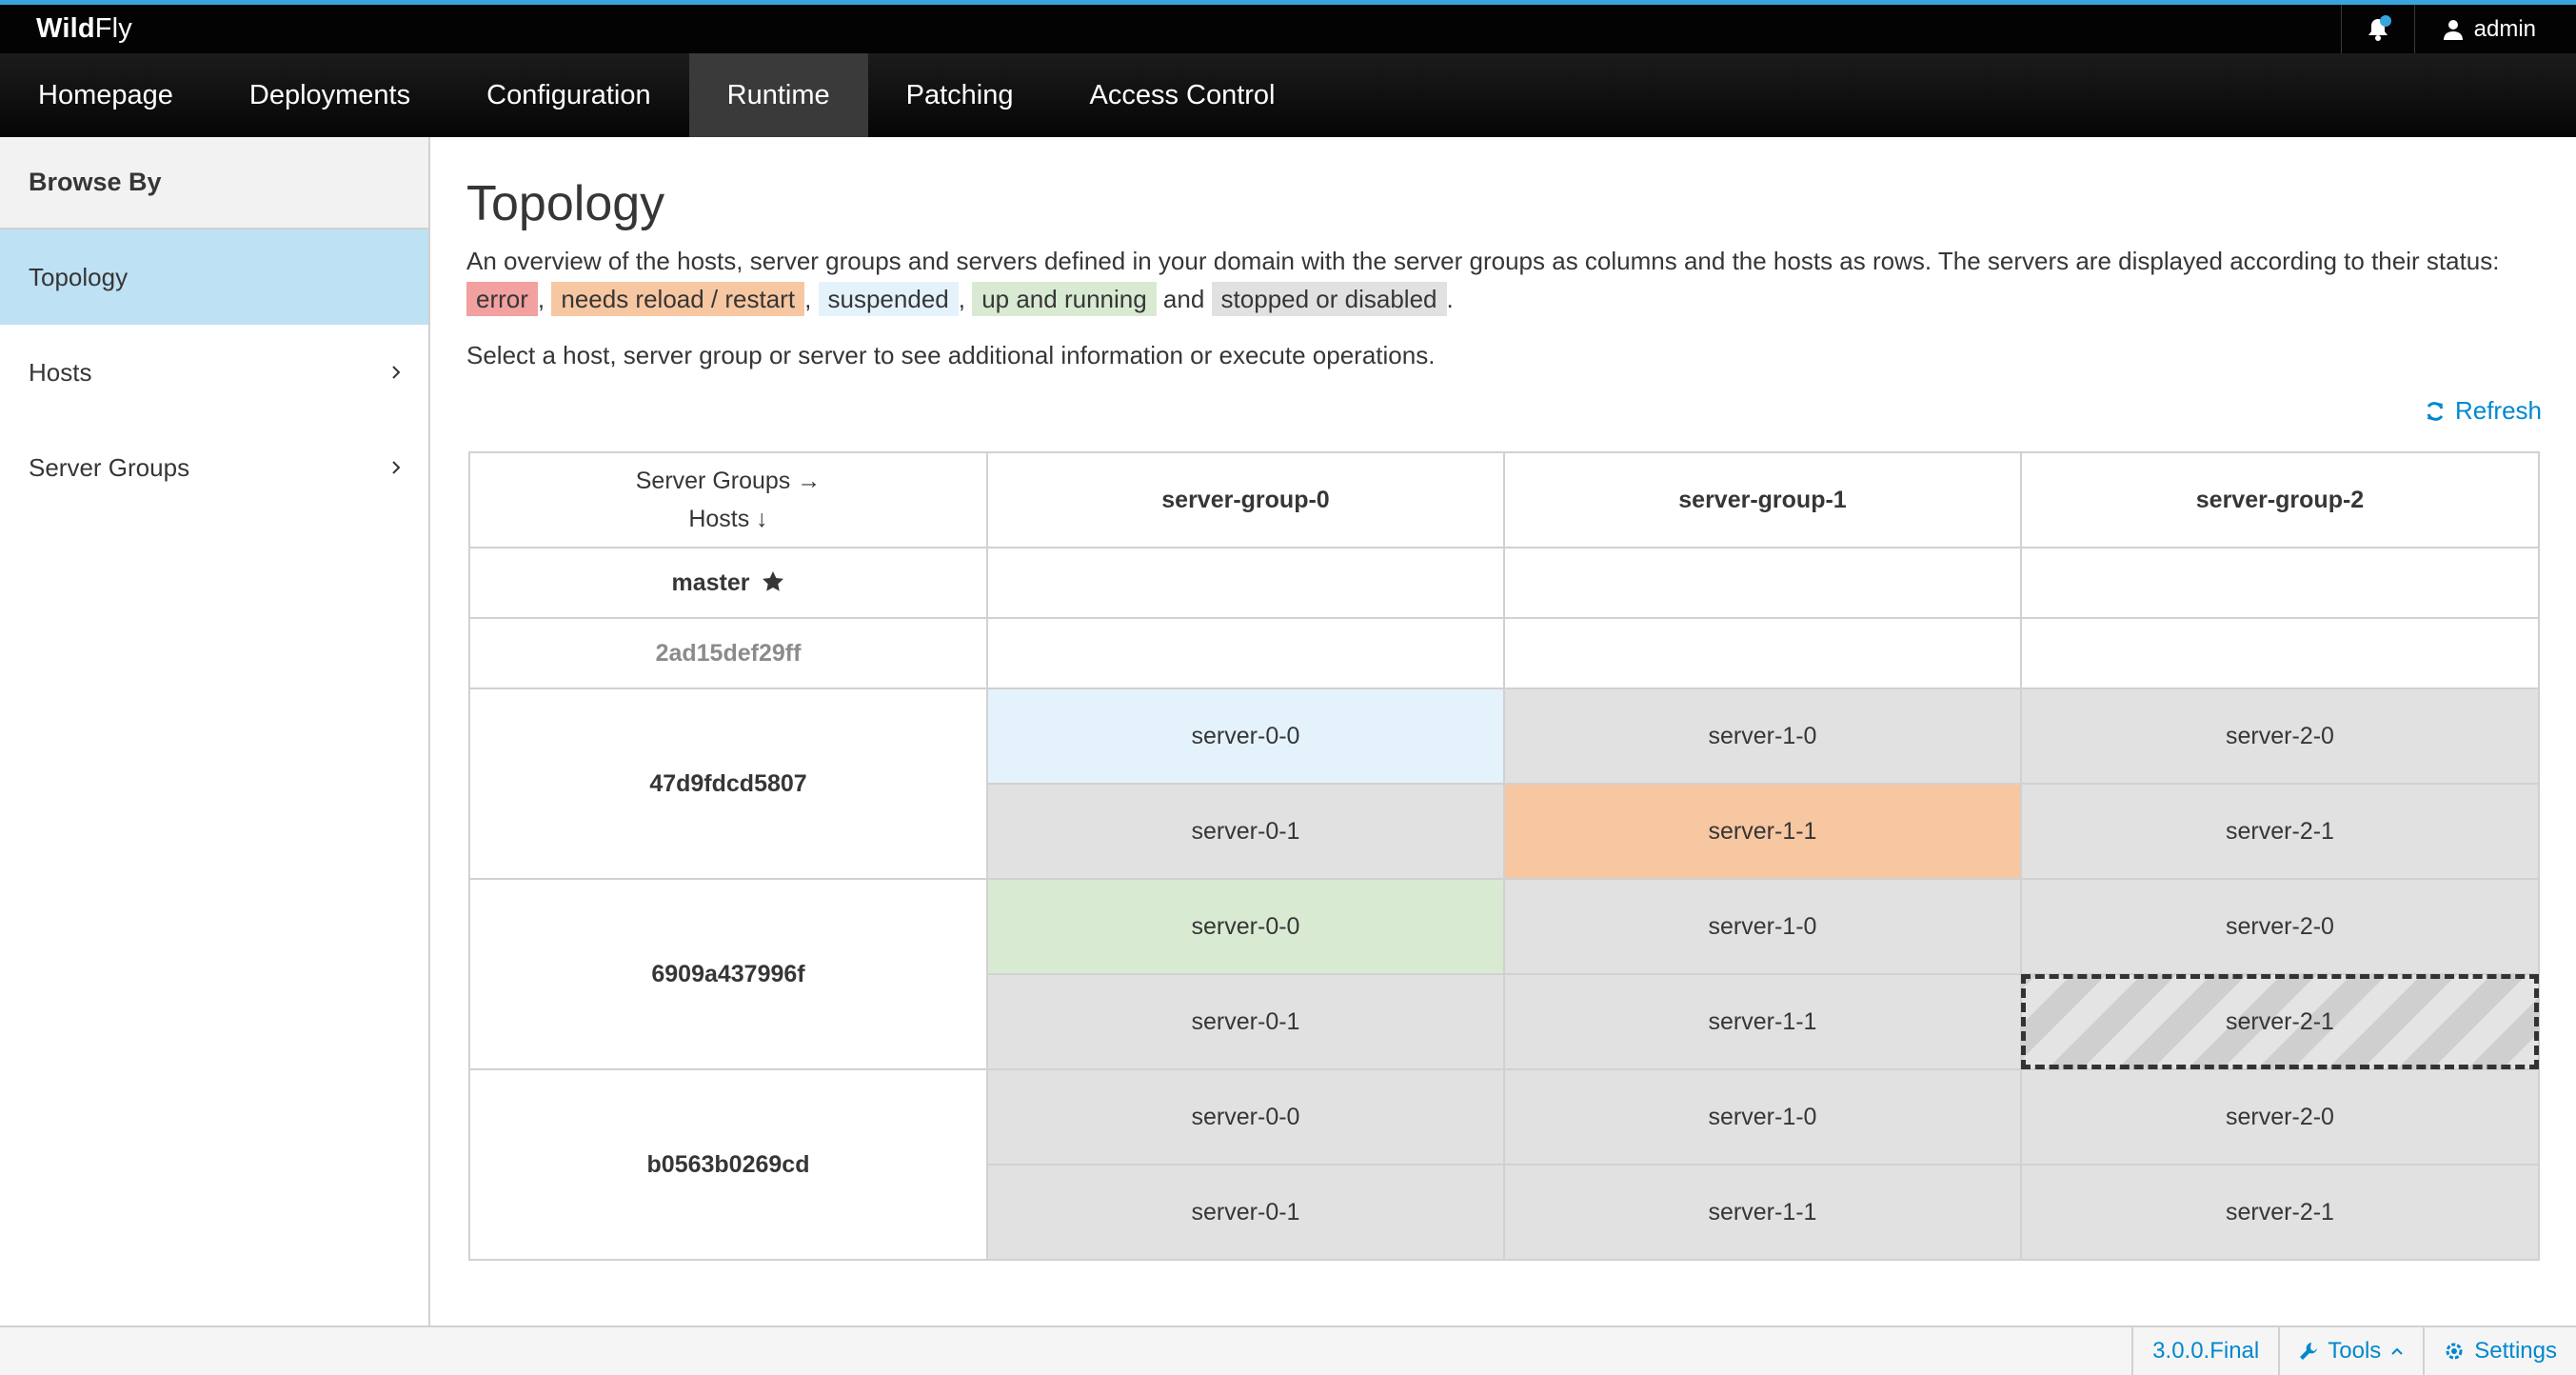 The width and height of the screenshot is (2576, 1375). I want to click on status-legend-stopped: stopped or disabled, so click(1329, 299).